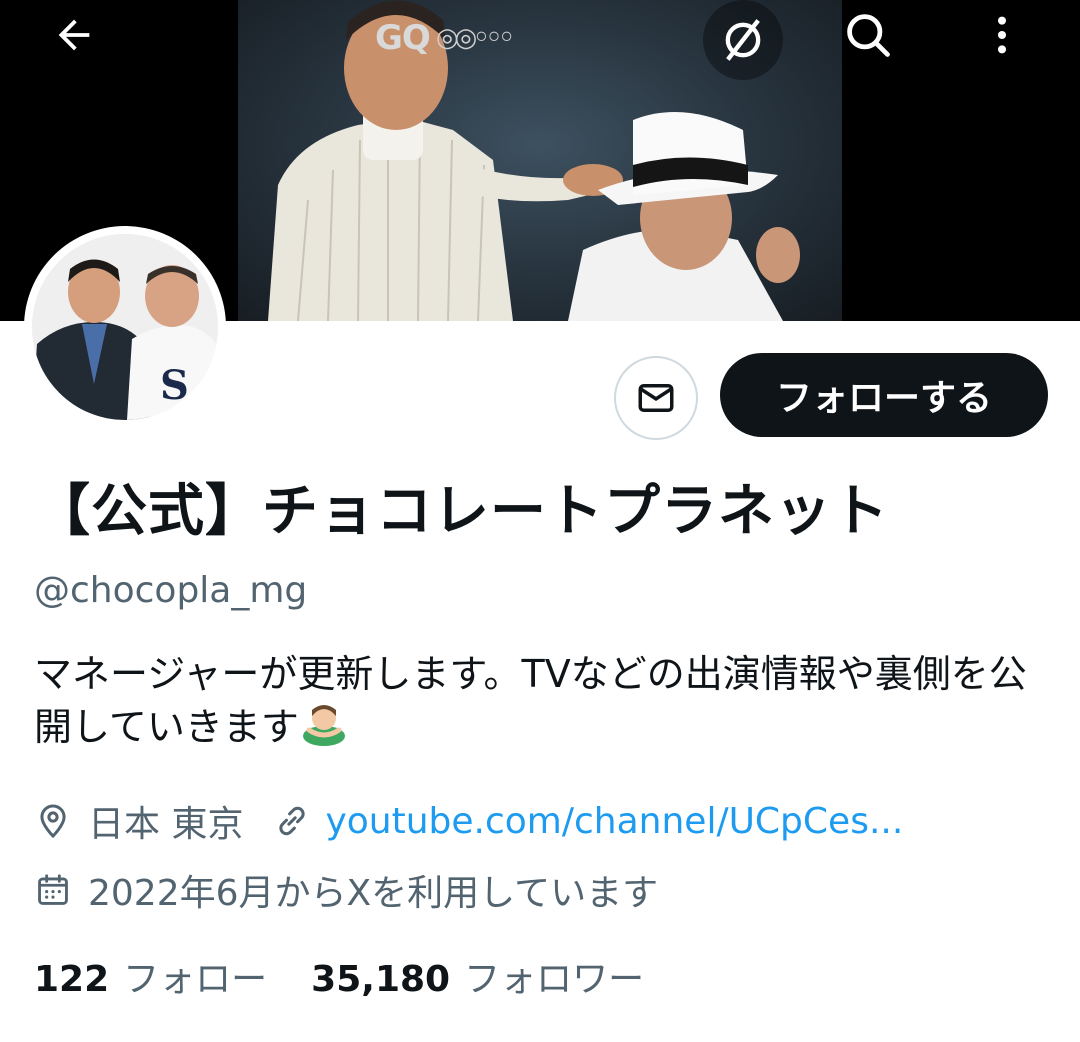  I want to click on followers-label: フォロワー, so click(554, 979).